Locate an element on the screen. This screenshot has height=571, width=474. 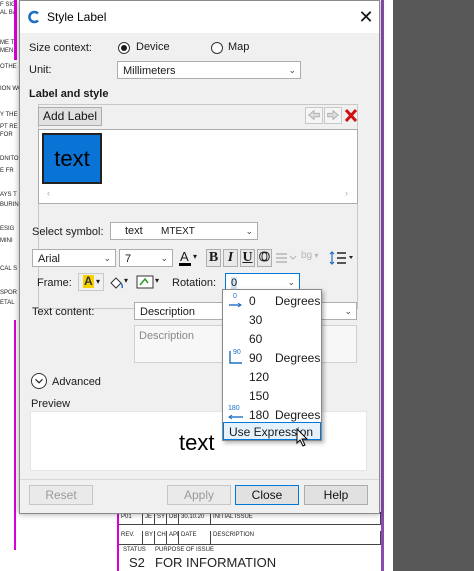
drawing-note-fragment: SPOR is located at coordinates (9, 293).